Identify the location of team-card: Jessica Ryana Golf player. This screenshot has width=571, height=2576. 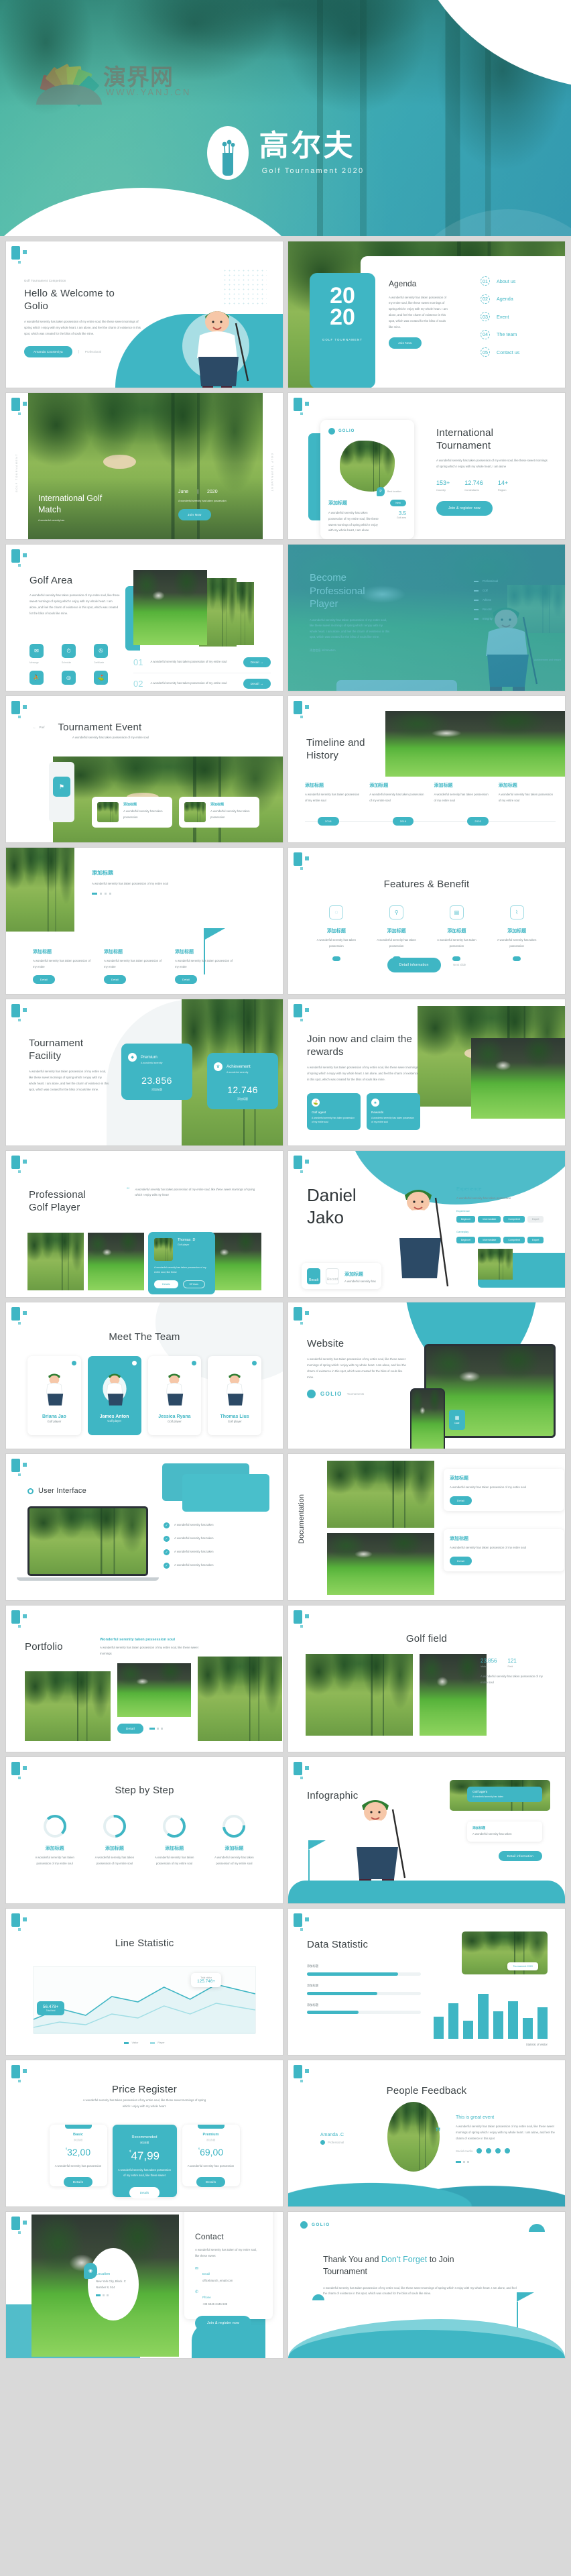
(174, 1395).